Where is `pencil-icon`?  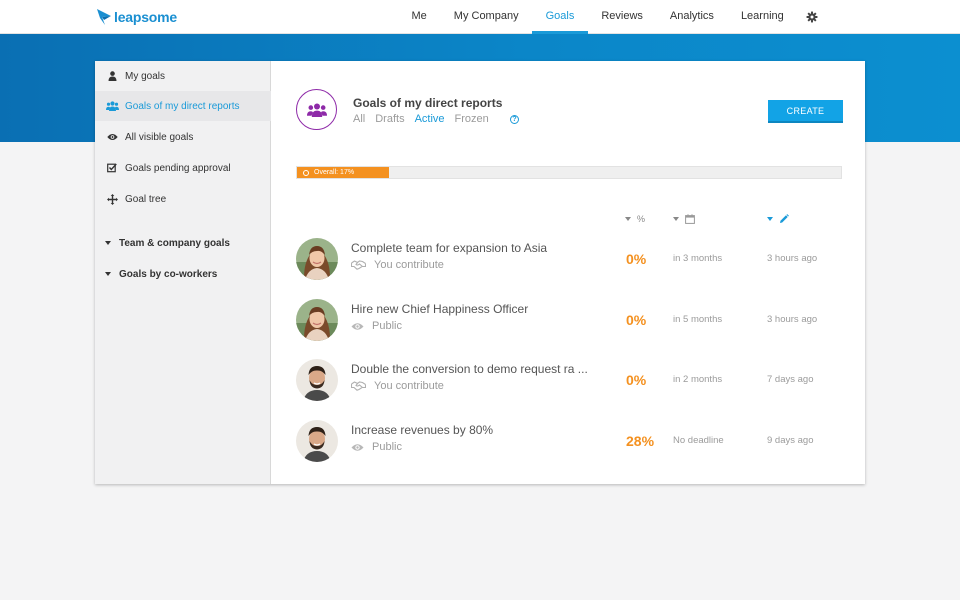 pencil-icon is located at coordinates (784, 218).